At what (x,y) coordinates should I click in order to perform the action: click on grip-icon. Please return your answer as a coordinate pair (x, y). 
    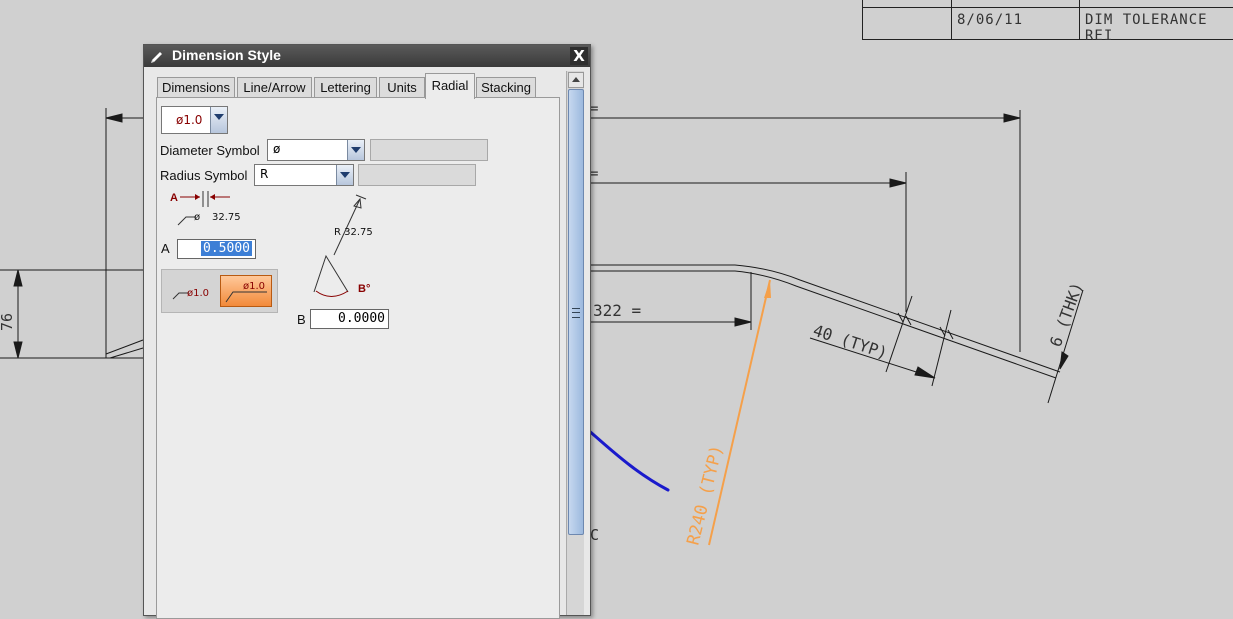
    Looking at the image, I should click on (576, 313).